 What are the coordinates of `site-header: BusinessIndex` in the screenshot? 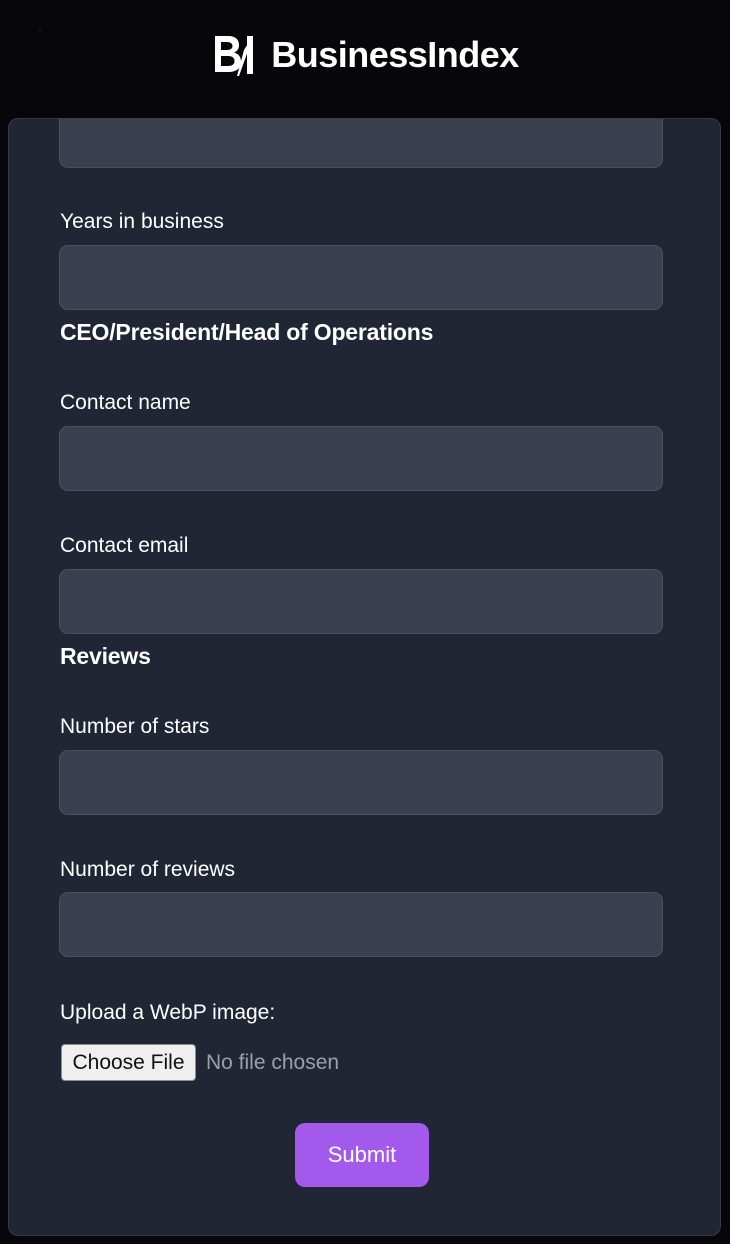 It's located at (365, 55).